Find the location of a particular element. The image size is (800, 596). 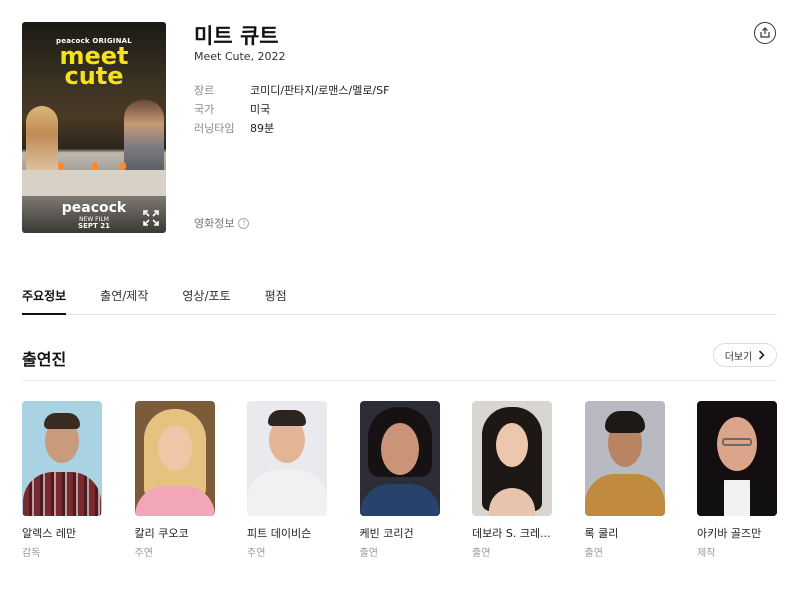

cast-member: 데보라 S. 크레... 출연 is located at coordinates (512, 480).